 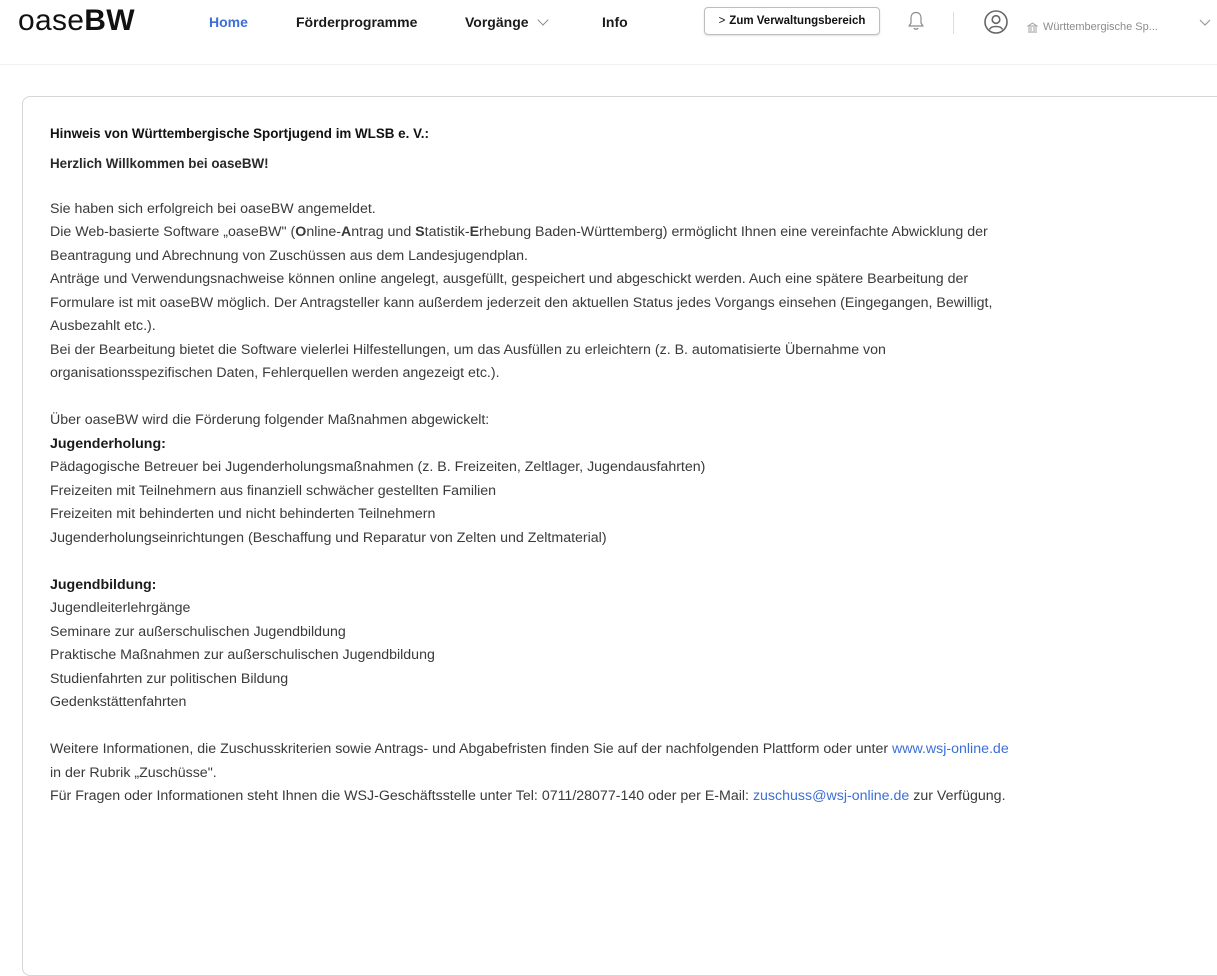 What do you see at coordinates (103, 326) in the screenshot?
I see `paragraph-applications-line3: Ausbezahlt etc.).` at bounding box center [103, 326].